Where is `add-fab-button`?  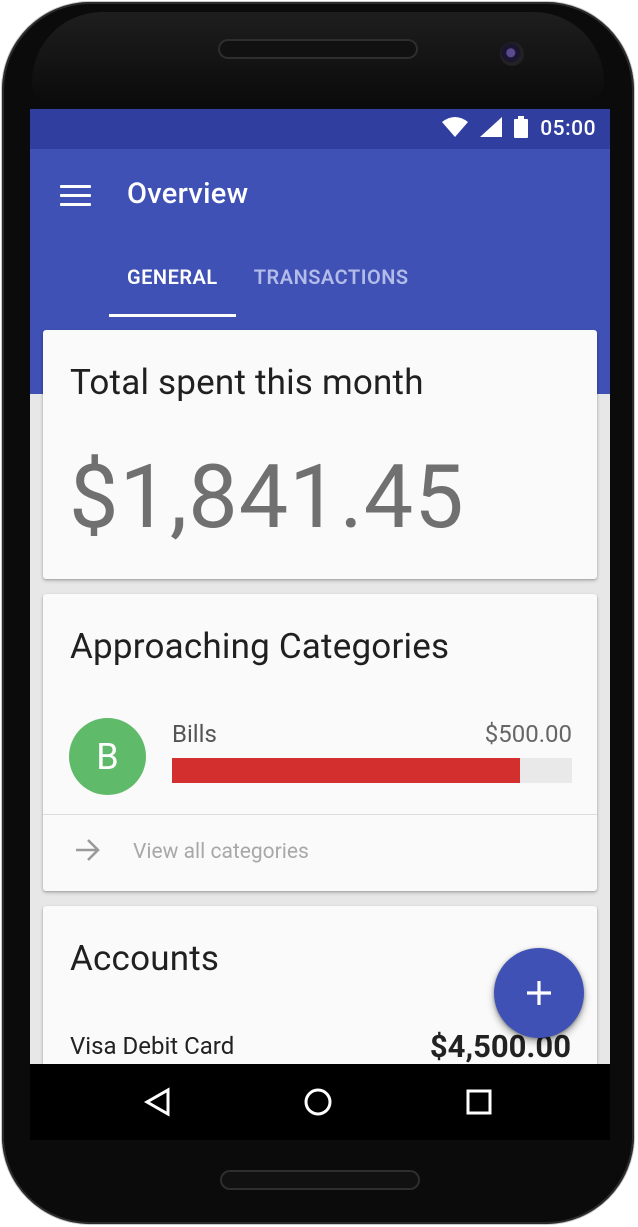 add-fab-button is located at coordinates (539, 993).